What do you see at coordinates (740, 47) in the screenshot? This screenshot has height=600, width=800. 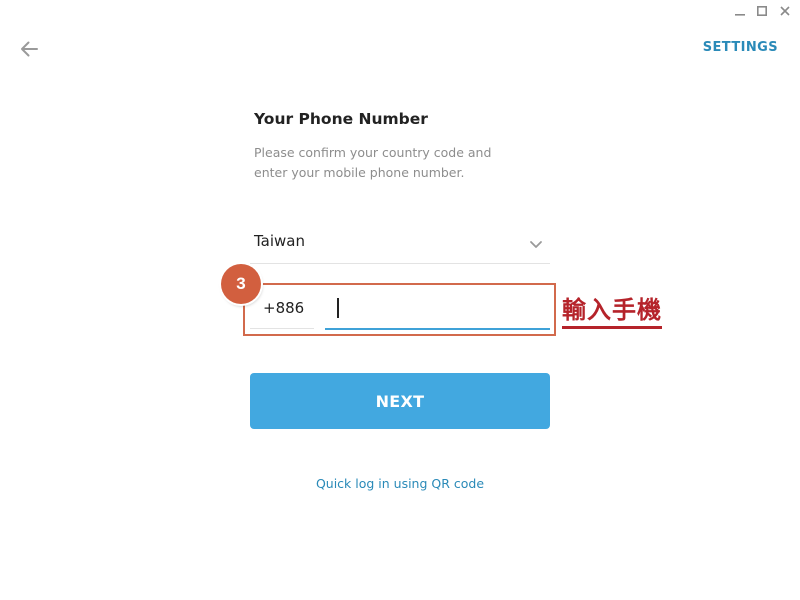 I see `settings-button: SETTINGS` at bounding box center [740, 47].